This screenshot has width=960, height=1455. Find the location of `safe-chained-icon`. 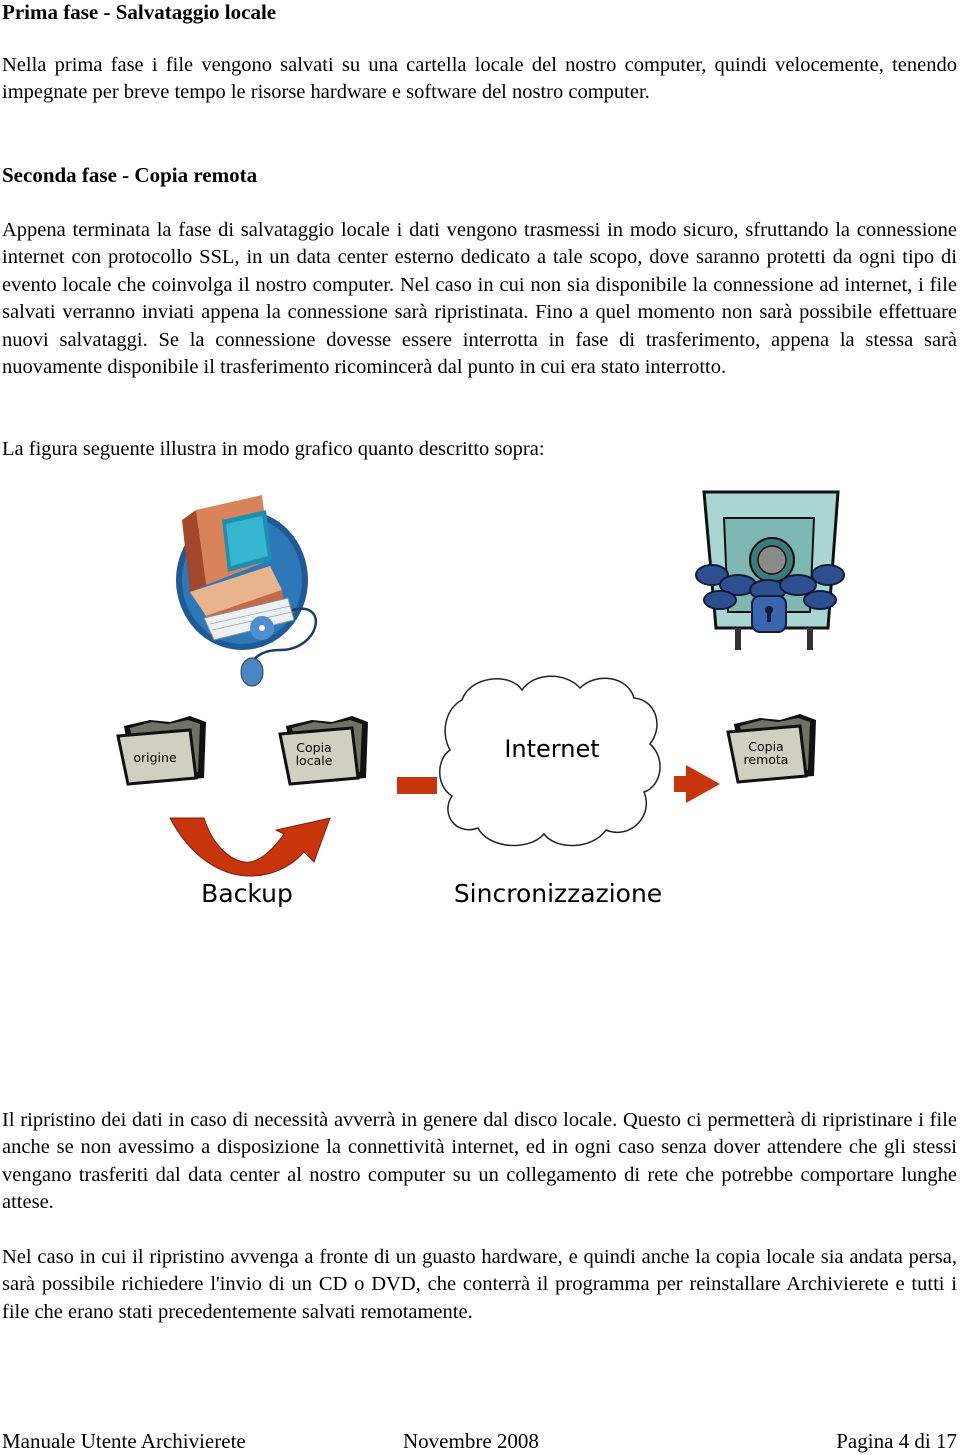

safe-chained-icon is located at coordinates (770, 570).